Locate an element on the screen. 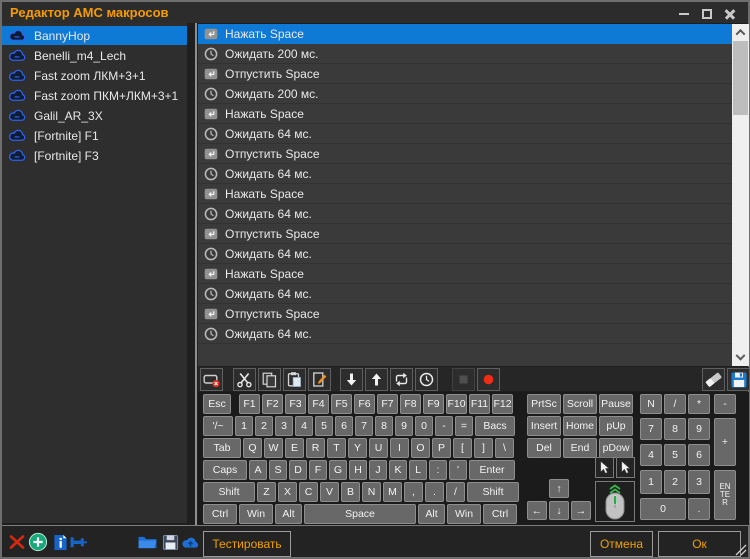 This screenshot has height=559, width=750. cancel-button: Отмена is located at coordinates (621, 544).